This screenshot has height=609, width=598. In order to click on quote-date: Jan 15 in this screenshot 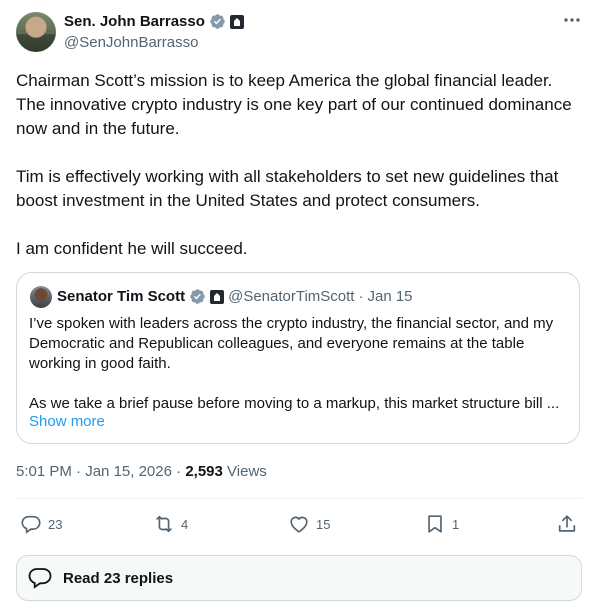, I will do `click(390, 296)`.